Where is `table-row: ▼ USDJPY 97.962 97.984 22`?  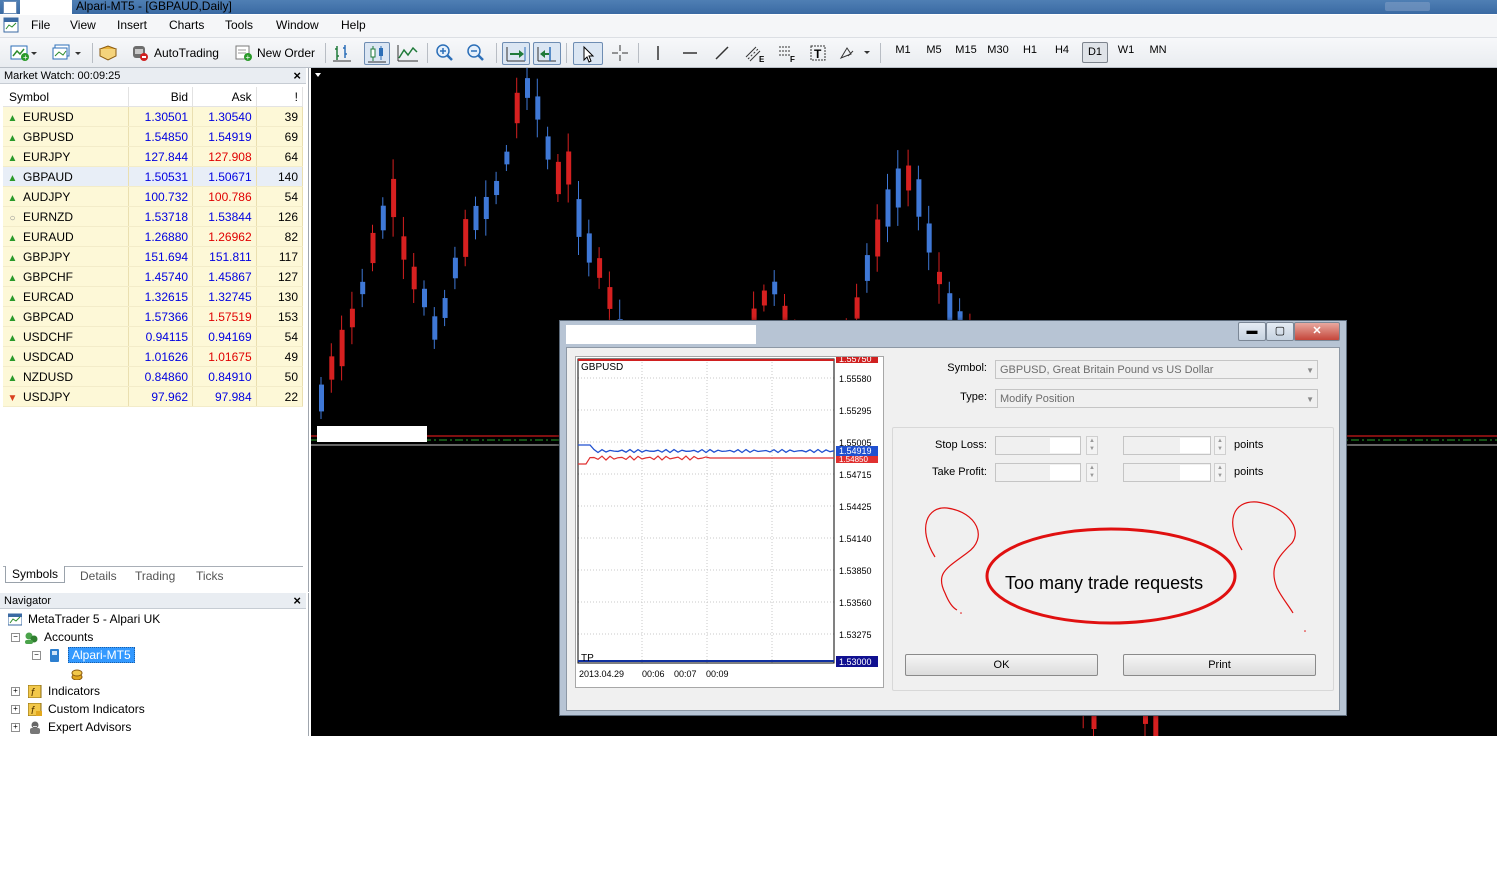 table-row: ▼ USDJPY 97.962 97.984 22 is located at coordinates (153, 396).